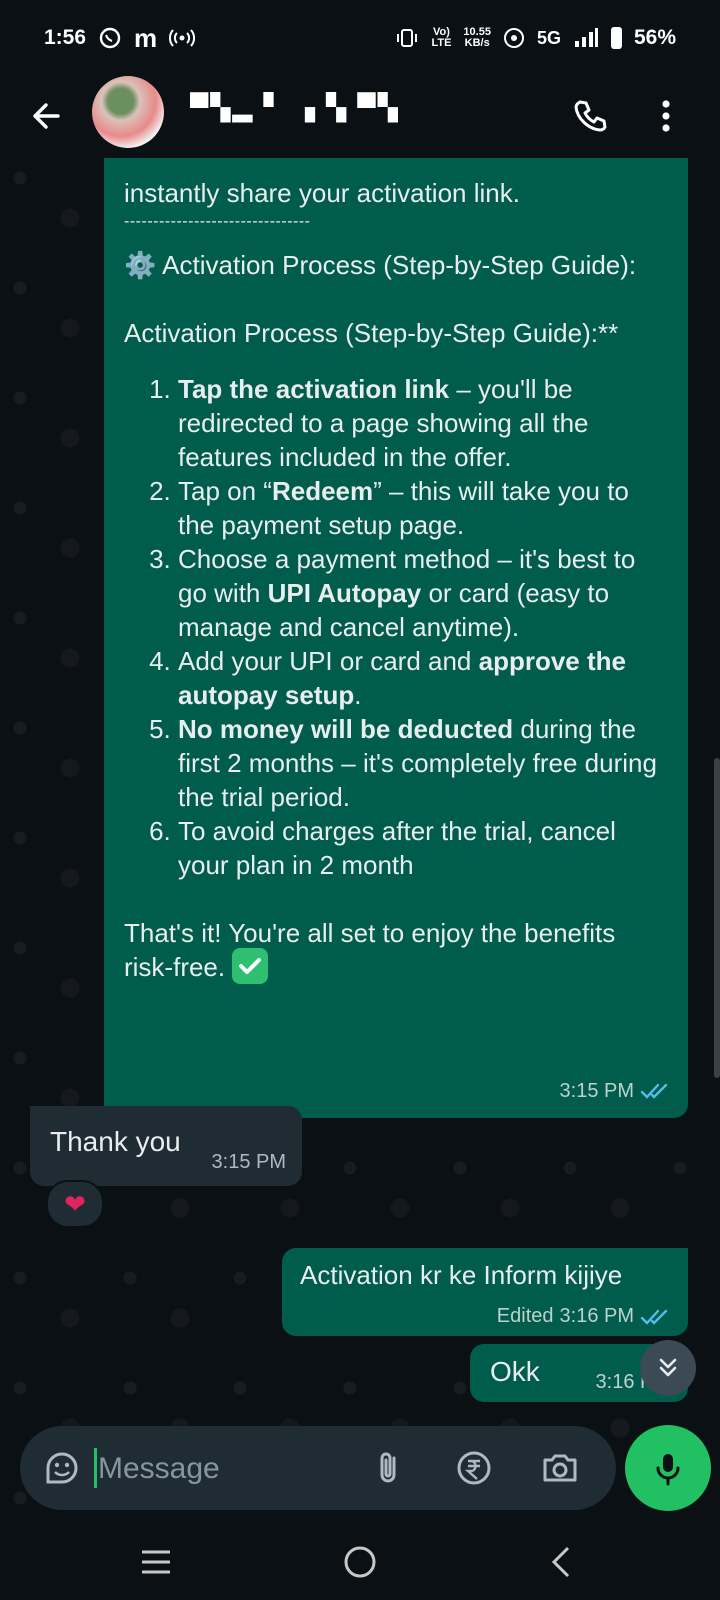 The width and height of the screenshot is (720, 1600). I want to click on heart-reaction: ❤, so click(75, 1204).